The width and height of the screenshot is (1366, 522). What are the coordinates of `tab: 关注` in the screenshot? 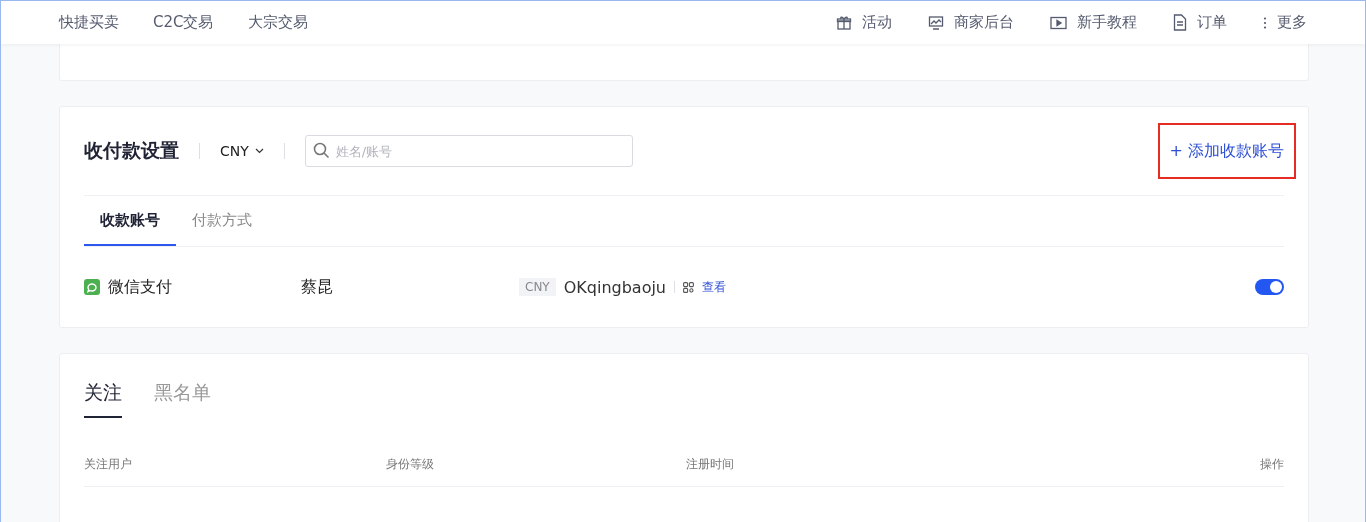 It's located at (103, 398).